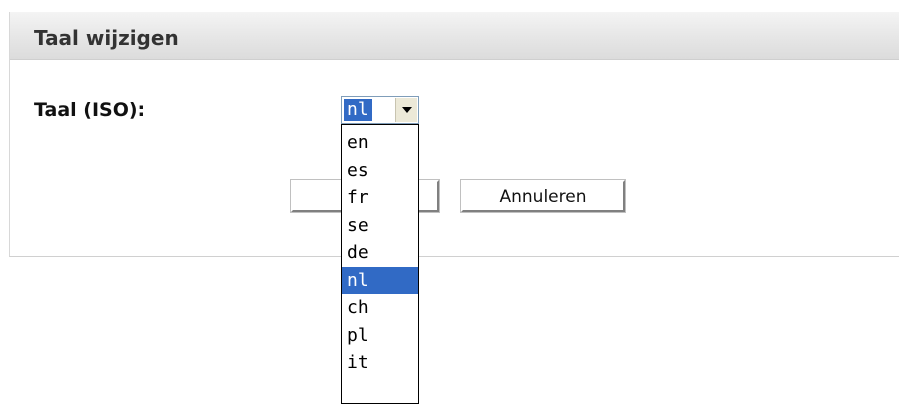  What do you see at coordinates (454, 36) in the screenshot?
I see `panel-header: Taal wijzigen` at bounding box center [454, 36].